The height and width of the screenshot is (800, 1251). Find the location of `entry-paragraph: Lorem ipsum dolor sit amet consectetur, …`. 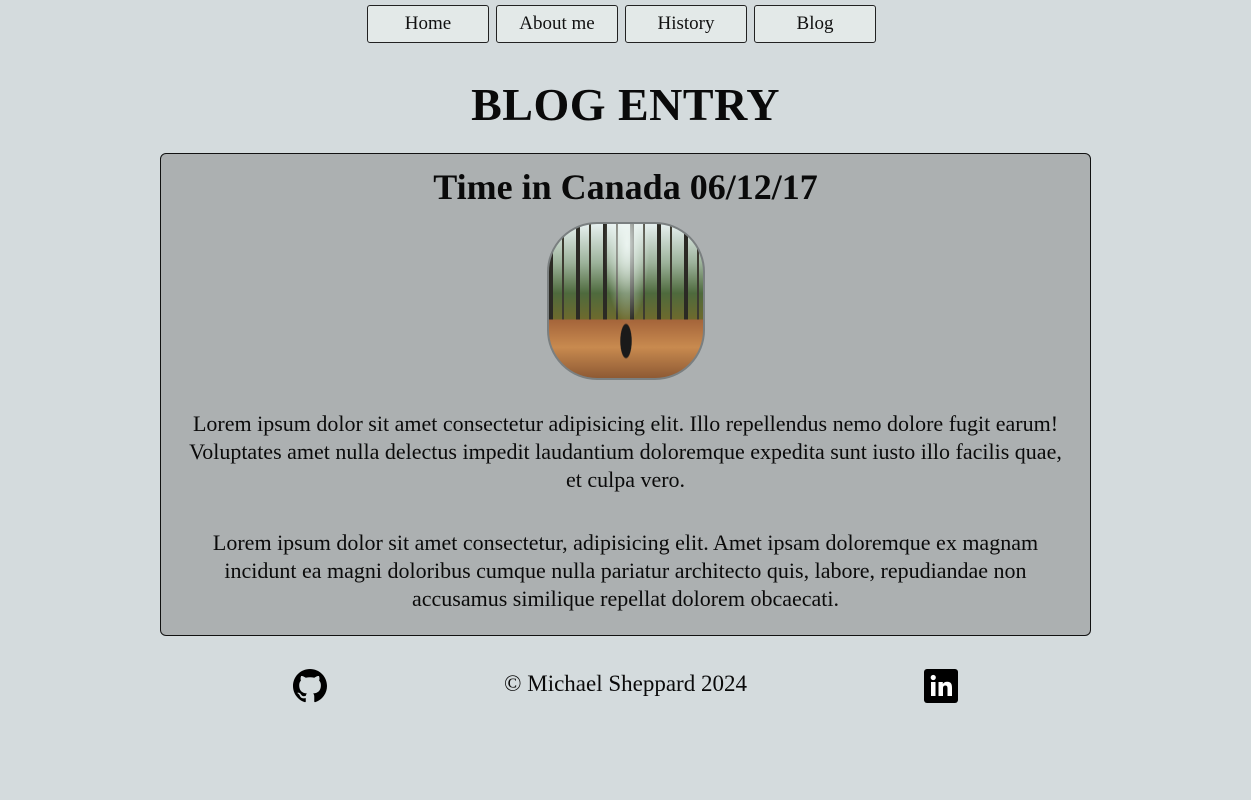

entry-paragraph: Lorem ipsum dolor sit amet consectetur, … is located at coordinates (625, 570).